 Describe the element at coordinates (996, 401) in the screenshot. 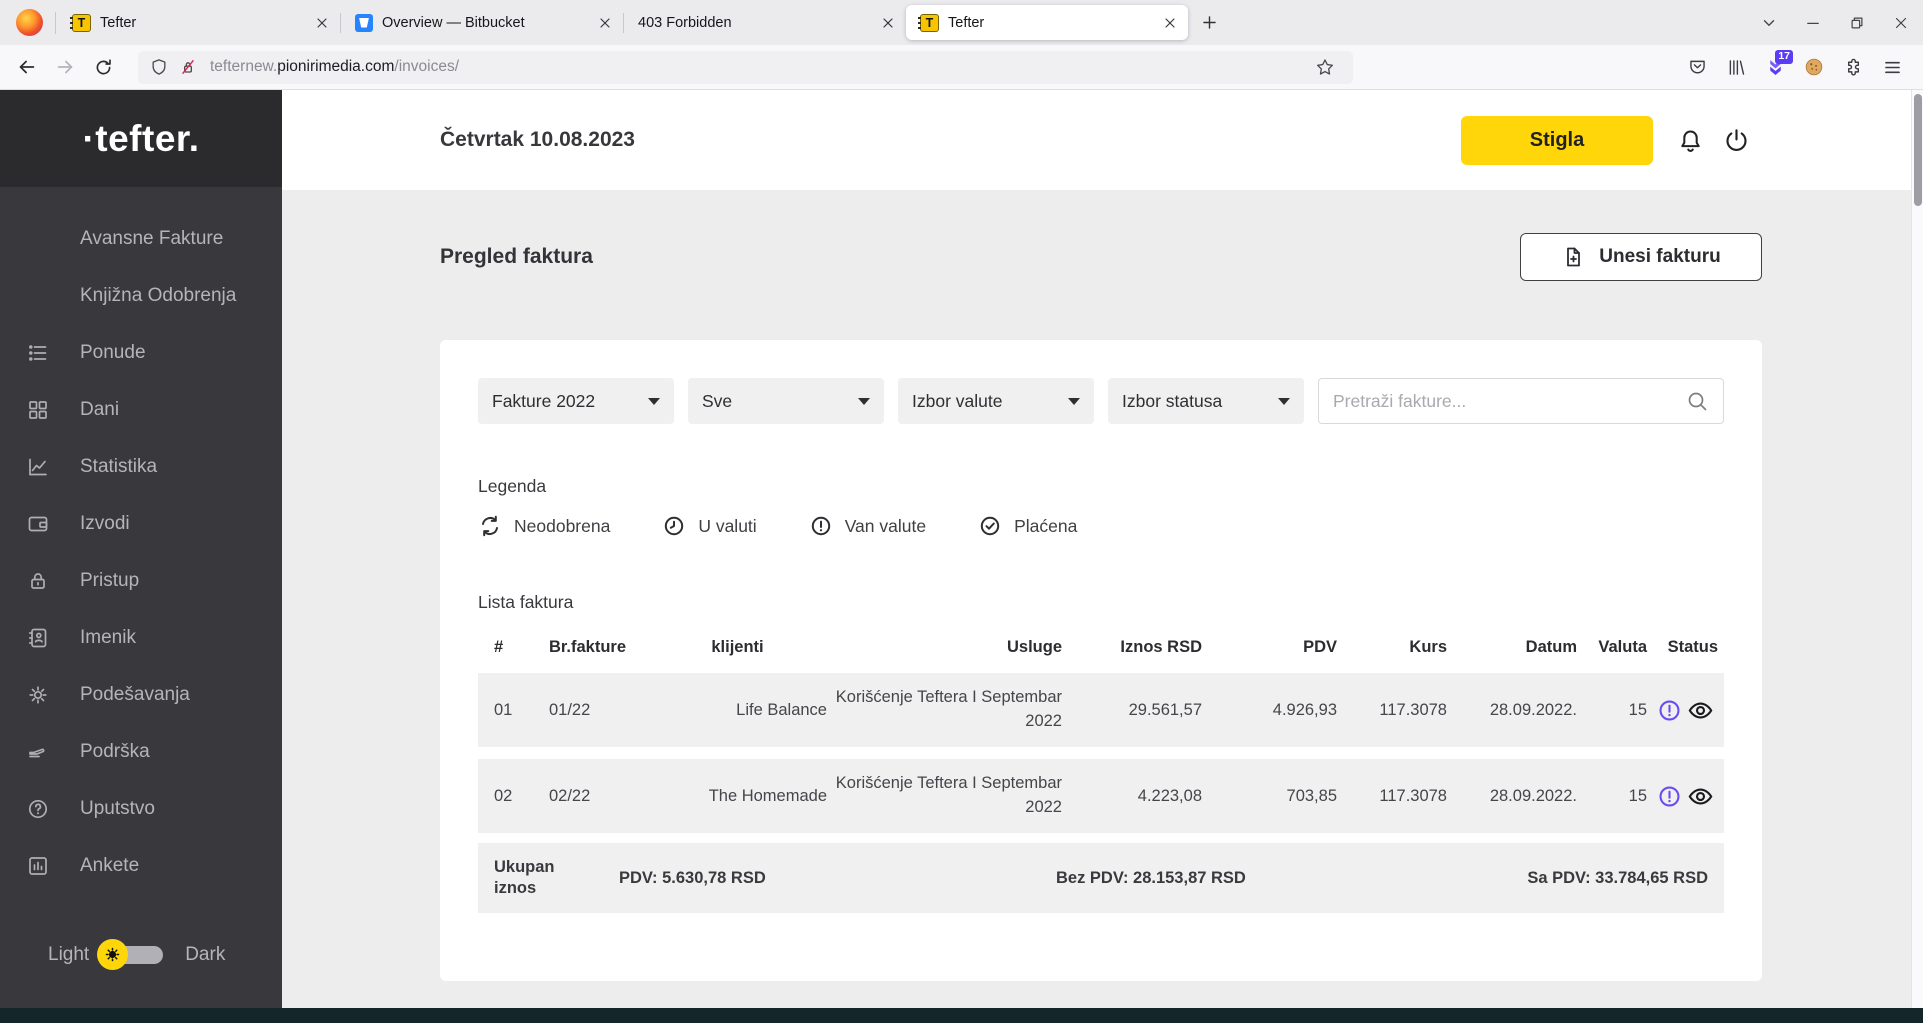

I see `currency-filter-dropdown: Izbor valute` at that location.